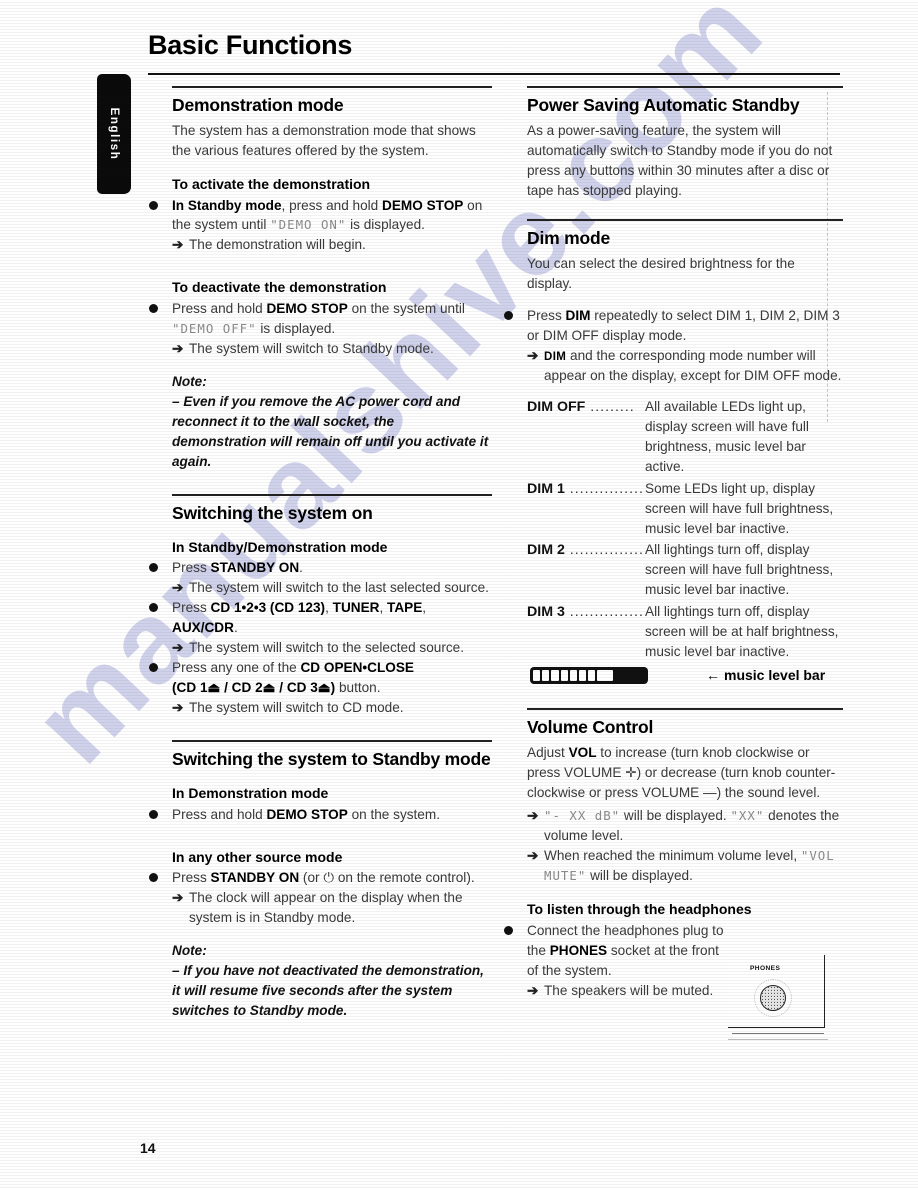  Describe the element at coordinates (277, 245) in the screenshot. I see `result-text: The demonstration will begin.` at that location.